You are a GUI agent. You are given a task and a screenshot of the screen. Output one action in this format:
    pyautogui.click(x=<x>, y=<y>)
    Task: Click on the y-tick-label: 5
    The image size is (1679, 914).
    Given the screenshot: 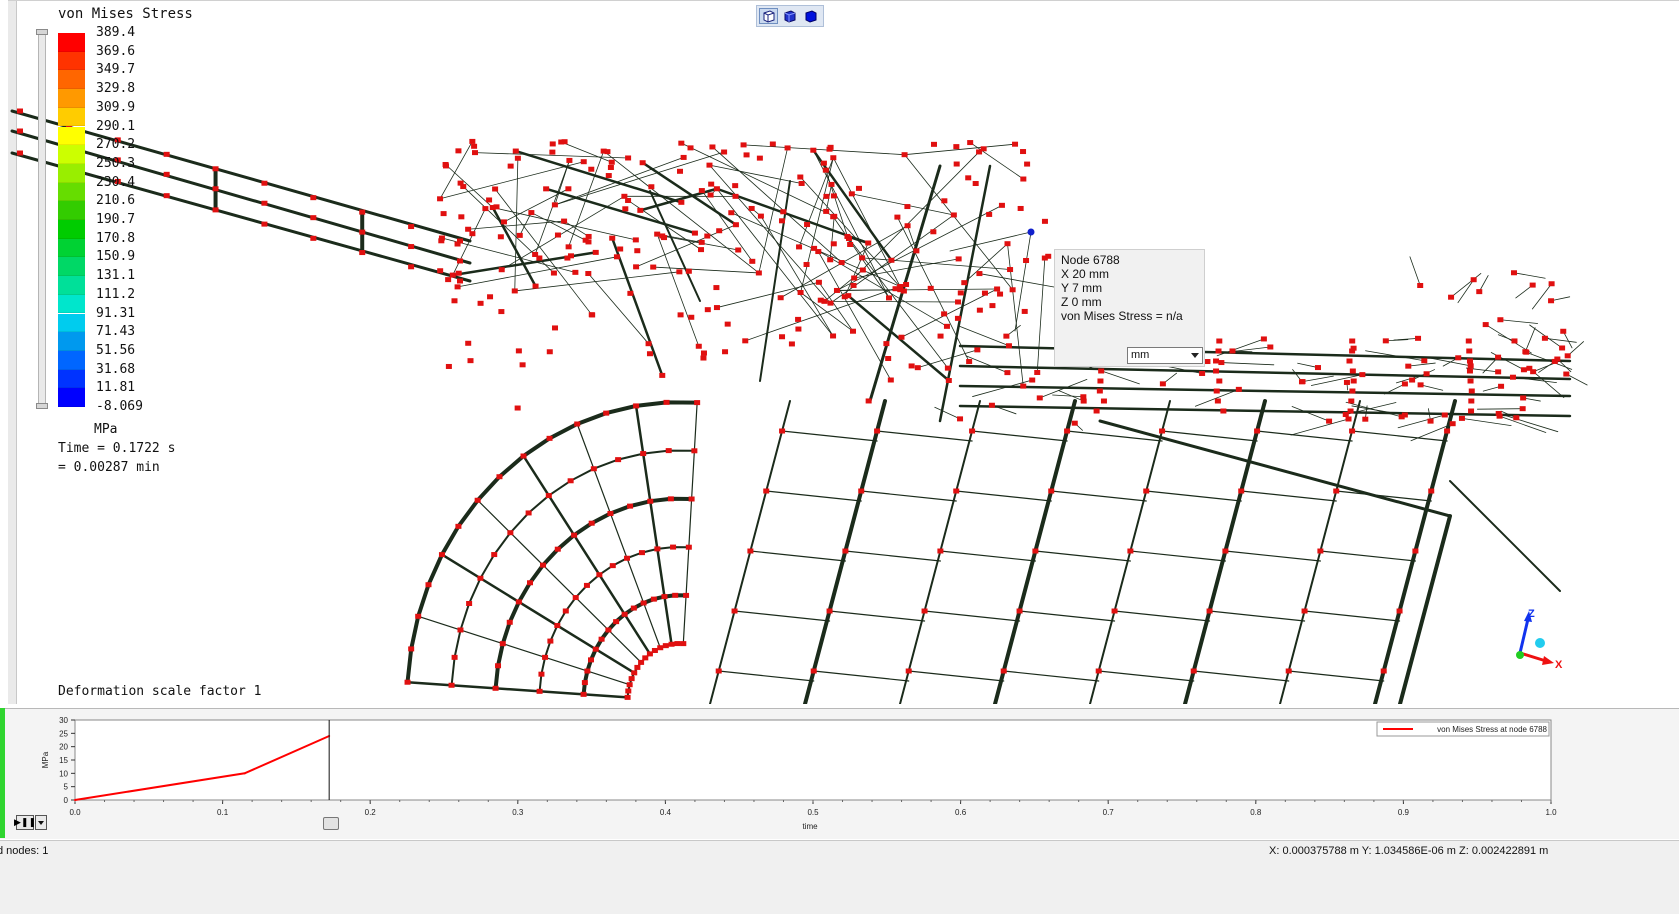 What is the action you would take?
    pyautogui.click(x=66, y=787)
    